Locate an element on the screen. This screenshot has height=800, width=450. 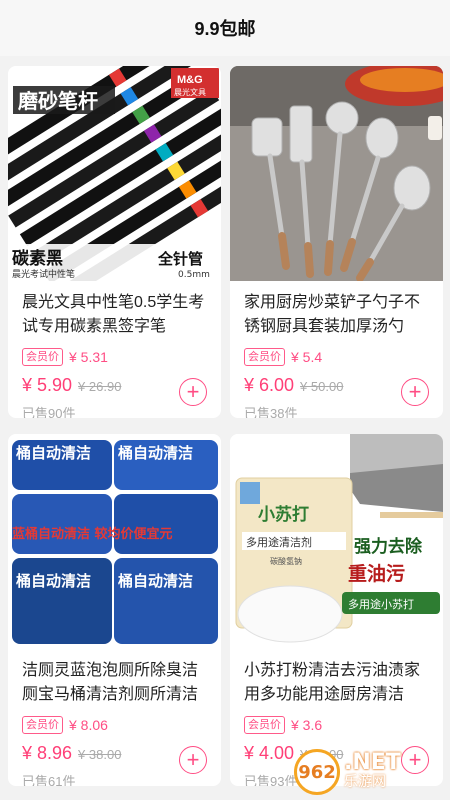
caption-right-sub: 0.5mm is located at coordinates (194, 275).